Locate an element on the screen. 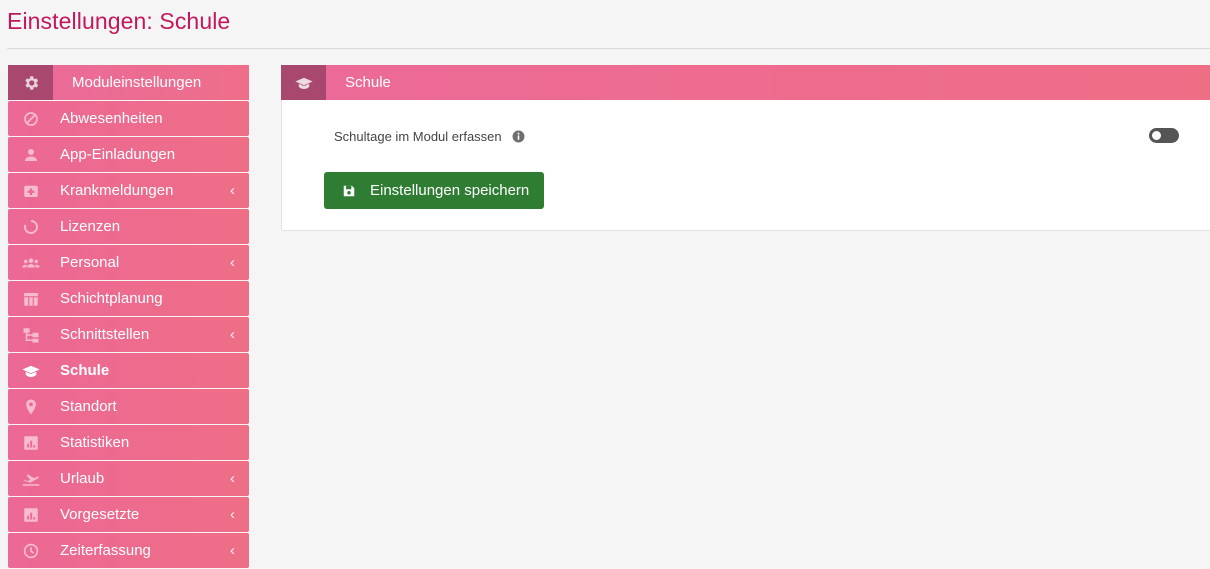 The width and height of the screenshot is (1210, 569). sidebar-item-krankmeldungen: Krankmeldungen ‹ is located at coordinates (128, 190).